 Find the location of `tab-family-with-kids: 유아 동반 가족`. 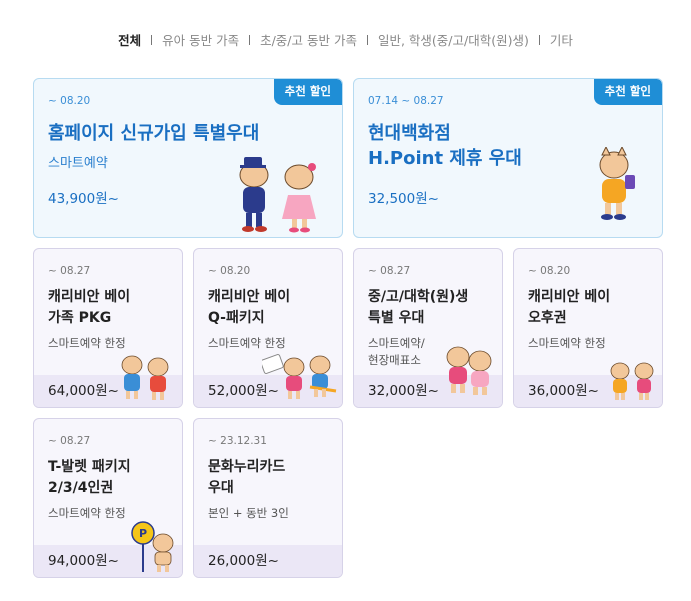

tab-family-with-kids: 유아 동반 가족 is located at coordinates (200, 39).